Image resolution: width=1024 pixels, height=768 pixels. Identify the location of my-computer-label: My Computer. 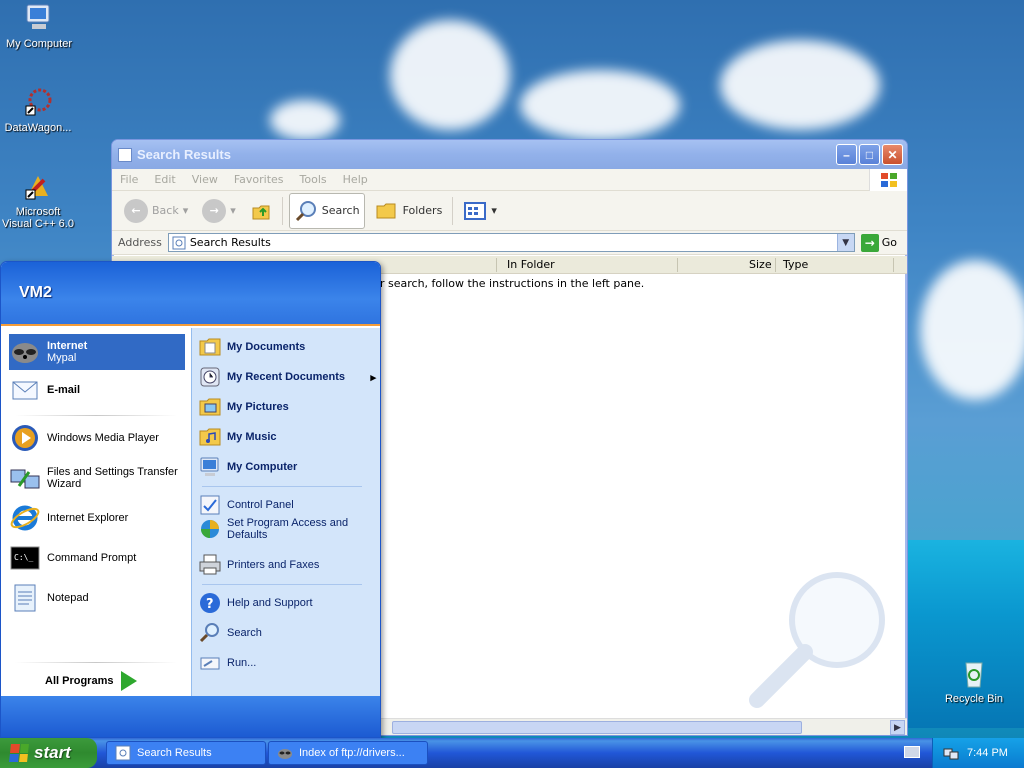
(262, 467).